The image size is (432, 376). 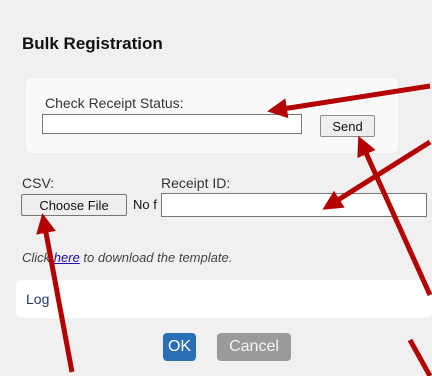 I want to click on log-label: Log, so click(x=37, y=299).